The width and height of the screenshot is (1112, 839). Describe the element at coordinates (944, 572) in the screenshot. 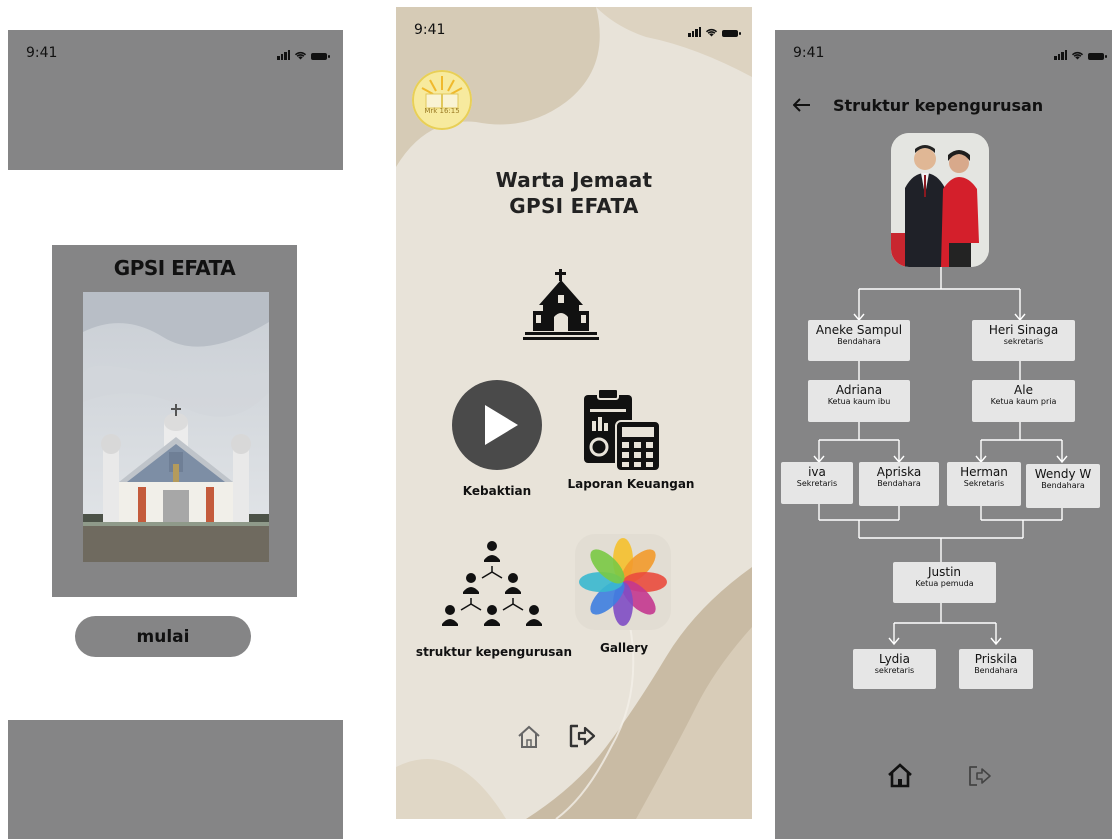

I see `node-name: Justin` at that location.